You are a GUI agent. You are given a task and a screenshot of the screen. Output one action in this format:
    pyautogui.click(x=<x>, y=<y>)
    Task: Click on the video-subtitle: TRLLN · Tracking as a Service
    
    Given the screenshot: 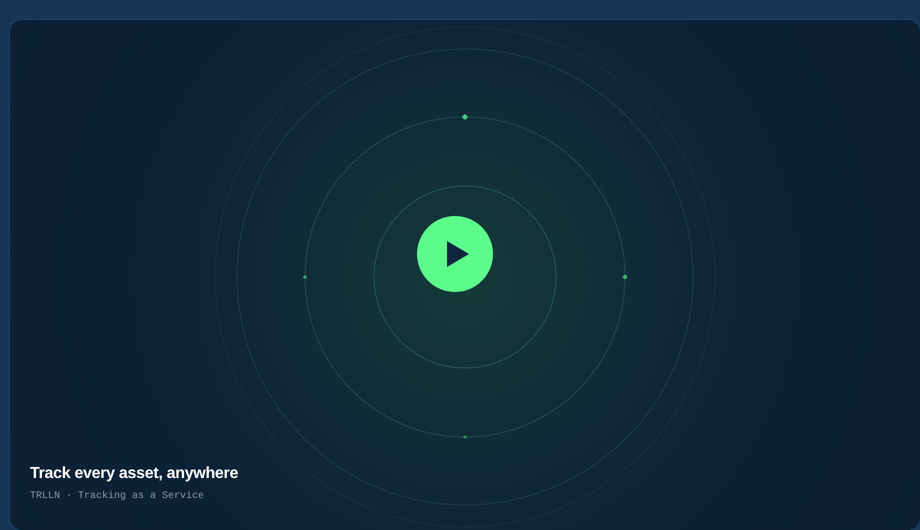 What is the action you would take?
    pyautogui.click(x=118, y=496)
    